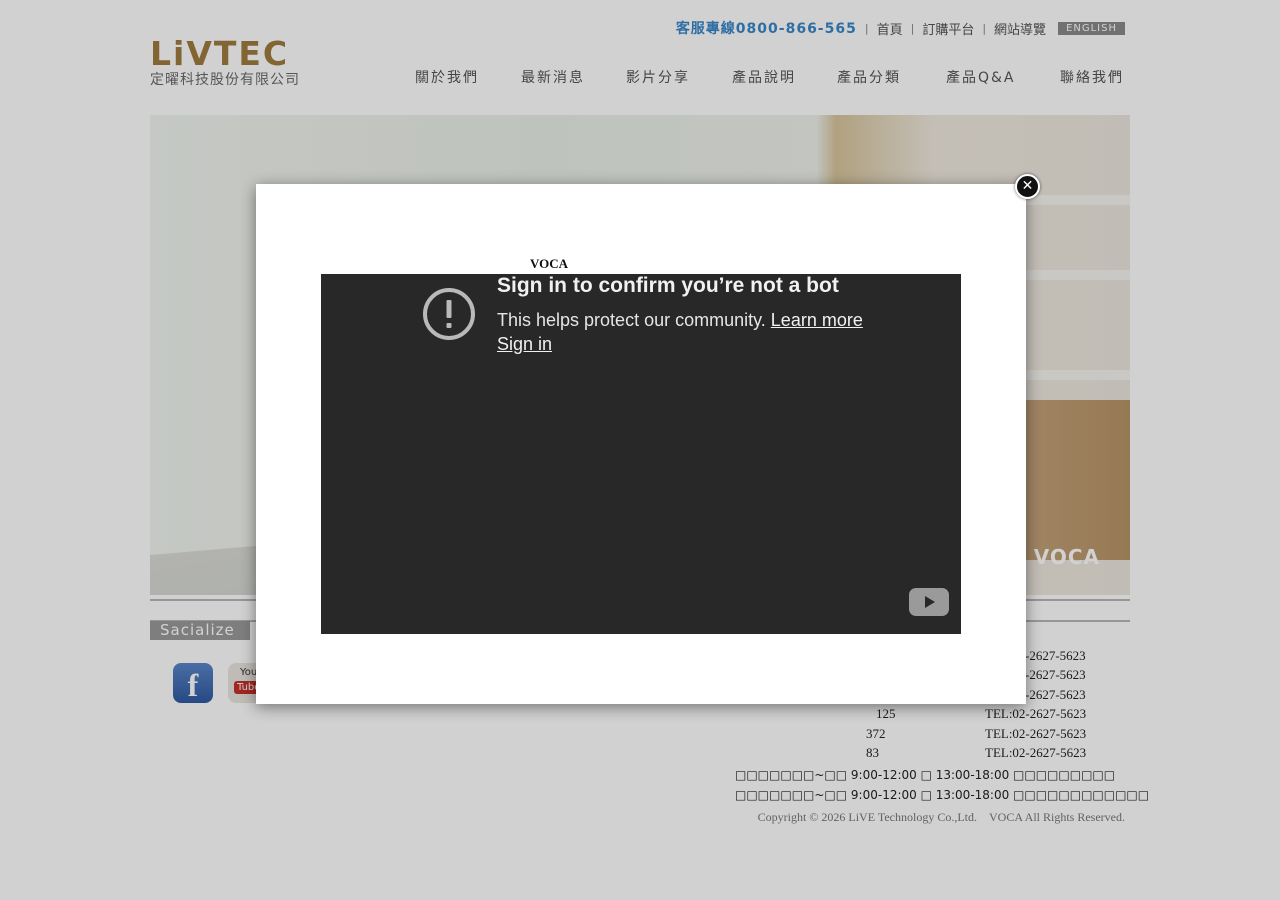  What do you see at coordinates (549, 263) in the screenshot?
I see `modal-title: VOCA` at bounding box center [549, 263].